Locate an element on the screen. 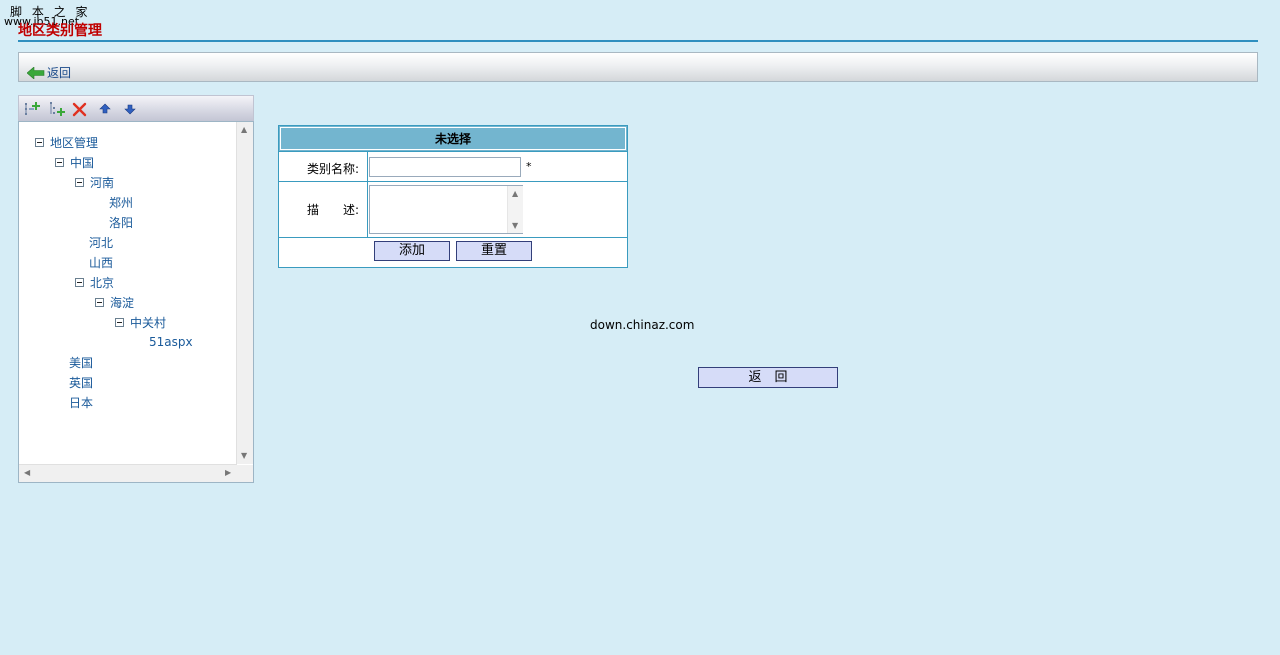 This screenshot has height=655, width=1280. textarea-scrollbar: ▲ ▼ is located at coordinates (515, 209).